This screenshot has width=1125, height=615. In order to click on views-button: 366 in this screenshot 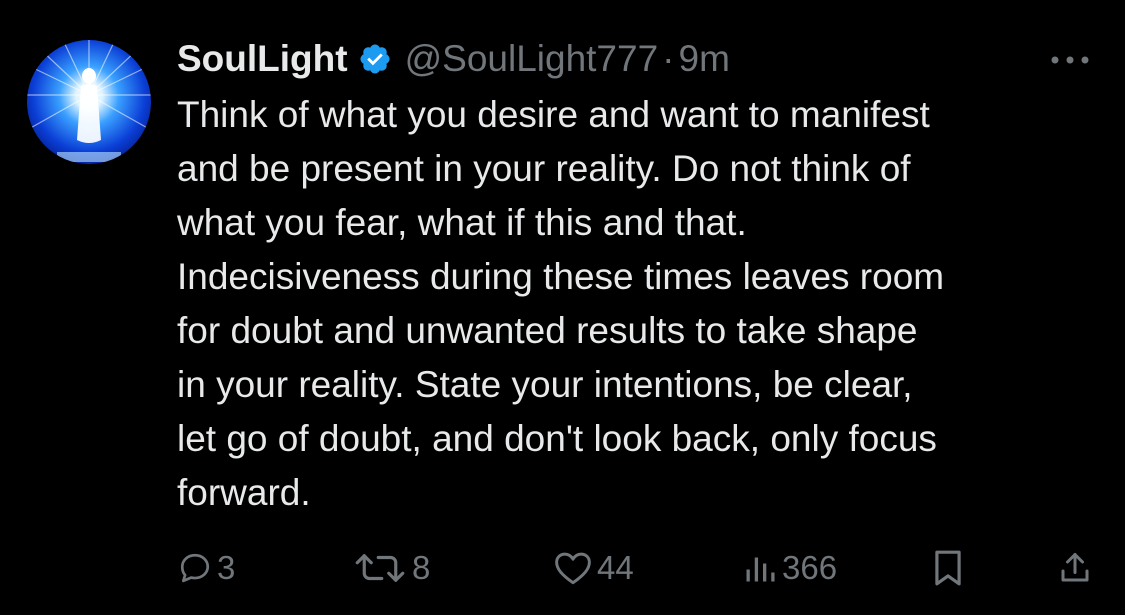, I will do `click(789, 568)`.